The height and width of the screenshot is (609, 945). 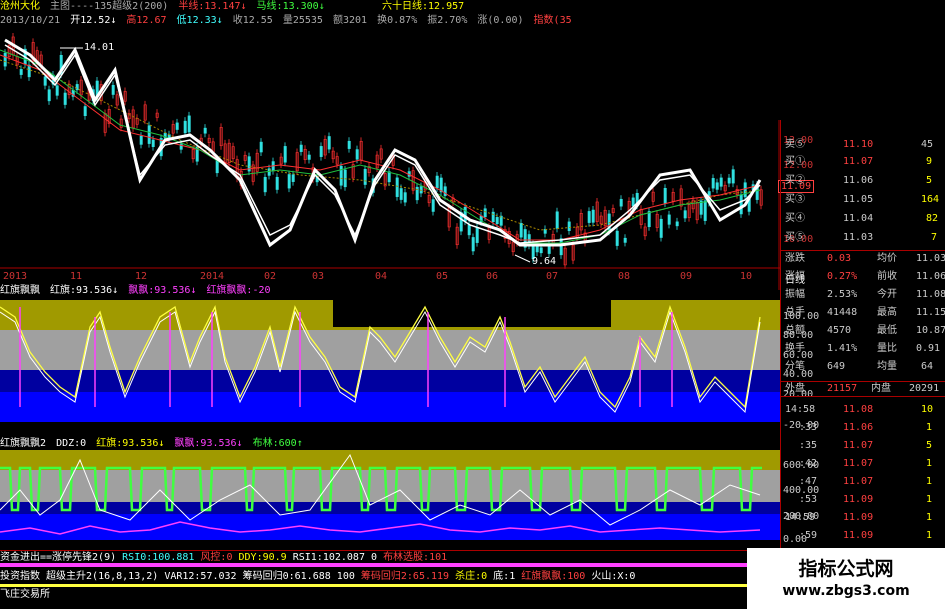 I want to click on stats-divider, so click(x=863, y=250).